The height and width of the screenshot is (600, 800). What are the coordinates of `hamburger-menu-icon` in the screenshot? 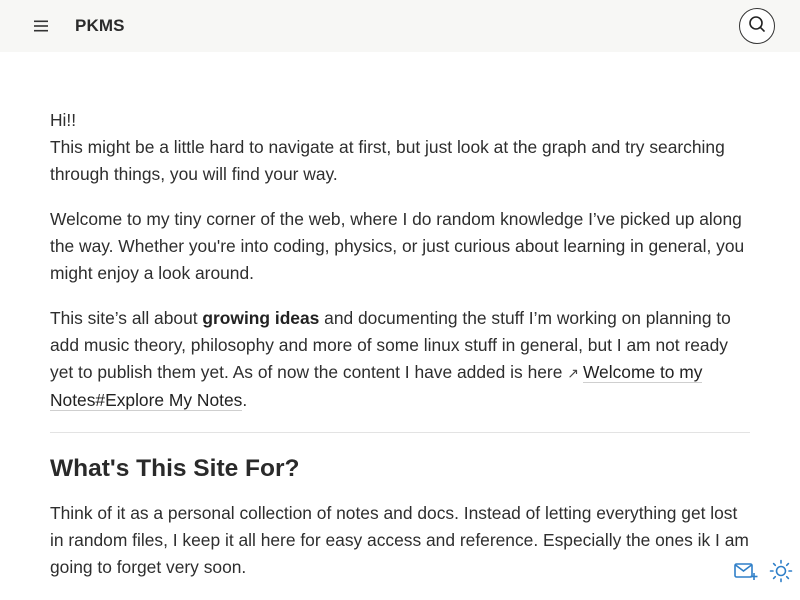 It's located at (41, 26).